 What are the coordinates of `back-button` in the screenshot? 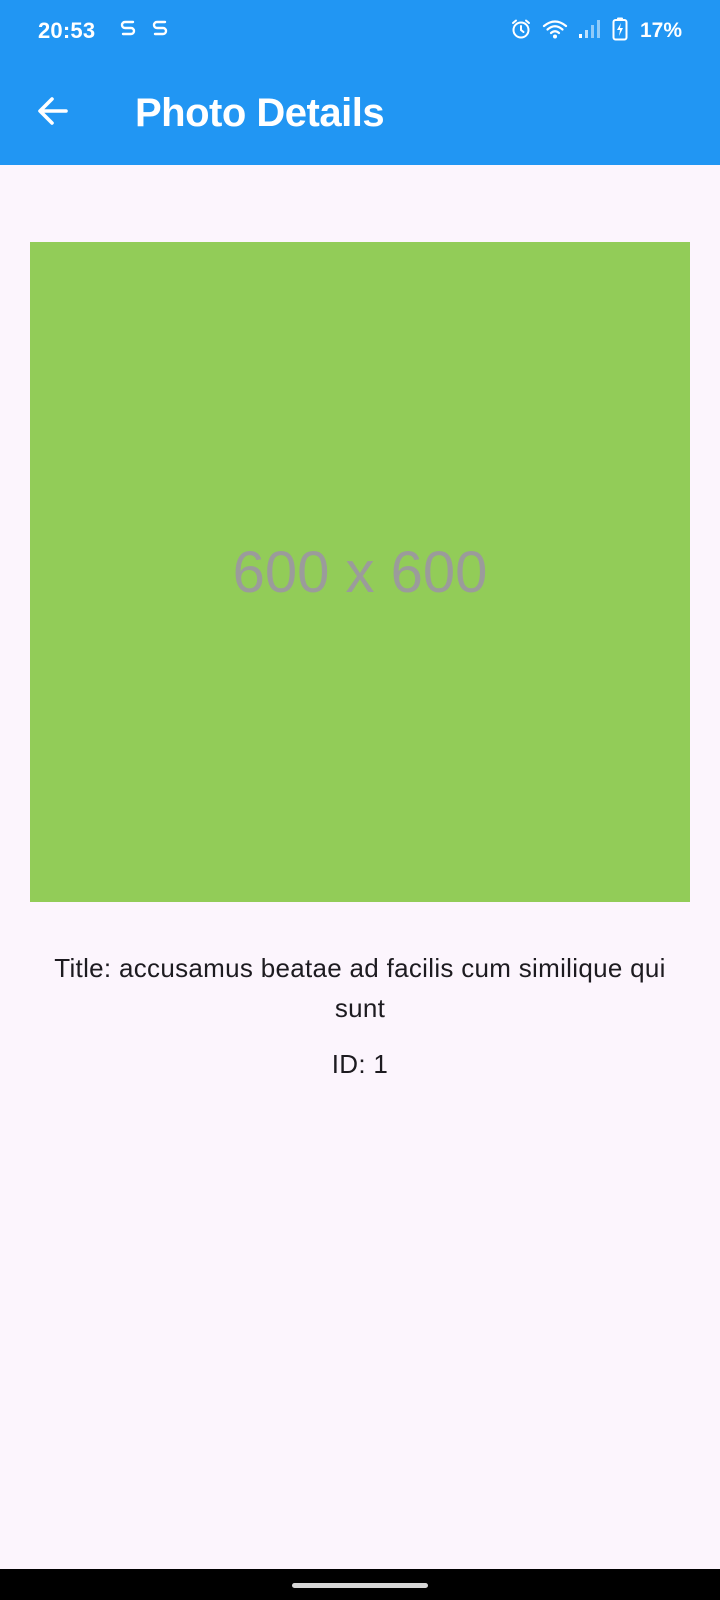 It's located at (53, 114).